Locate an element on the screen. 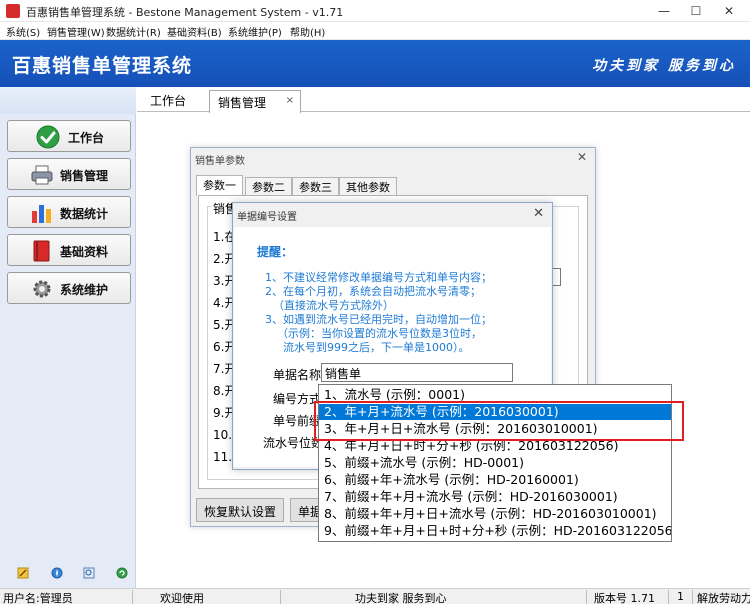  tip-title: 提醒： is located at coordinates (275, 252).